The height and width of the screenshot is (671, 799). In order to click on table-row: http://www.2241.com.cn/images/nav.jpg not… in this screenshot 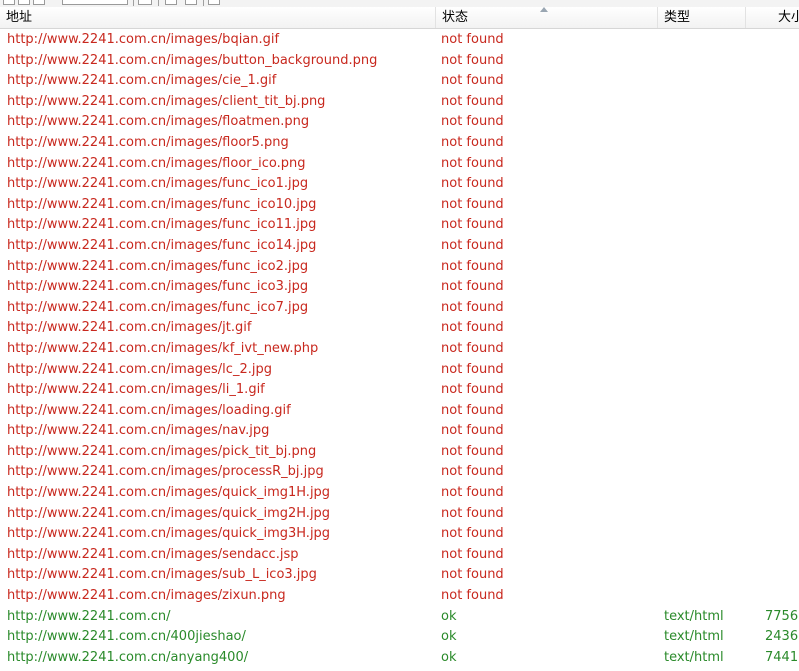, I will do `click(399, 431)`.